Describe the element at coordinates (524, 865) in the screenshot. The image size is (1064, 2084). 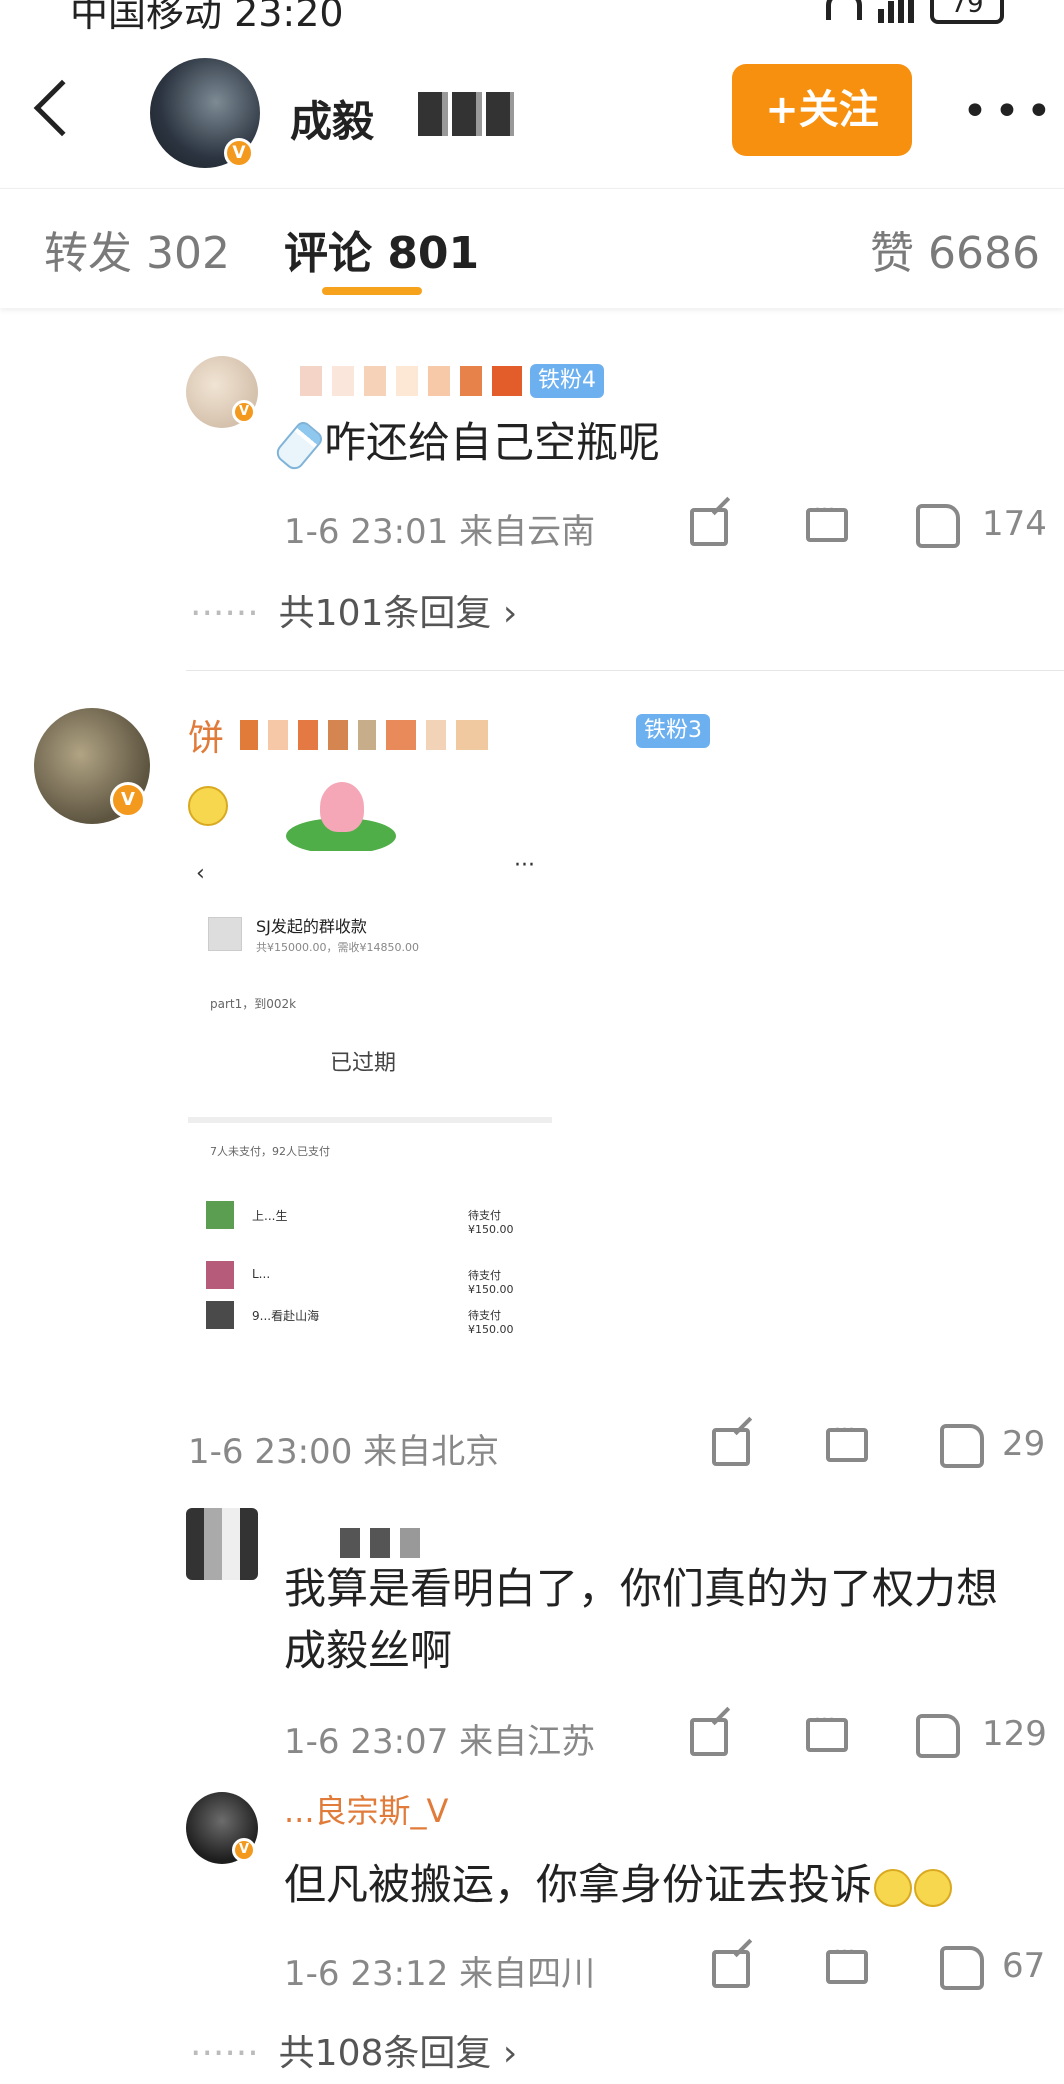
I see `image-more-dots: ···` at that location.